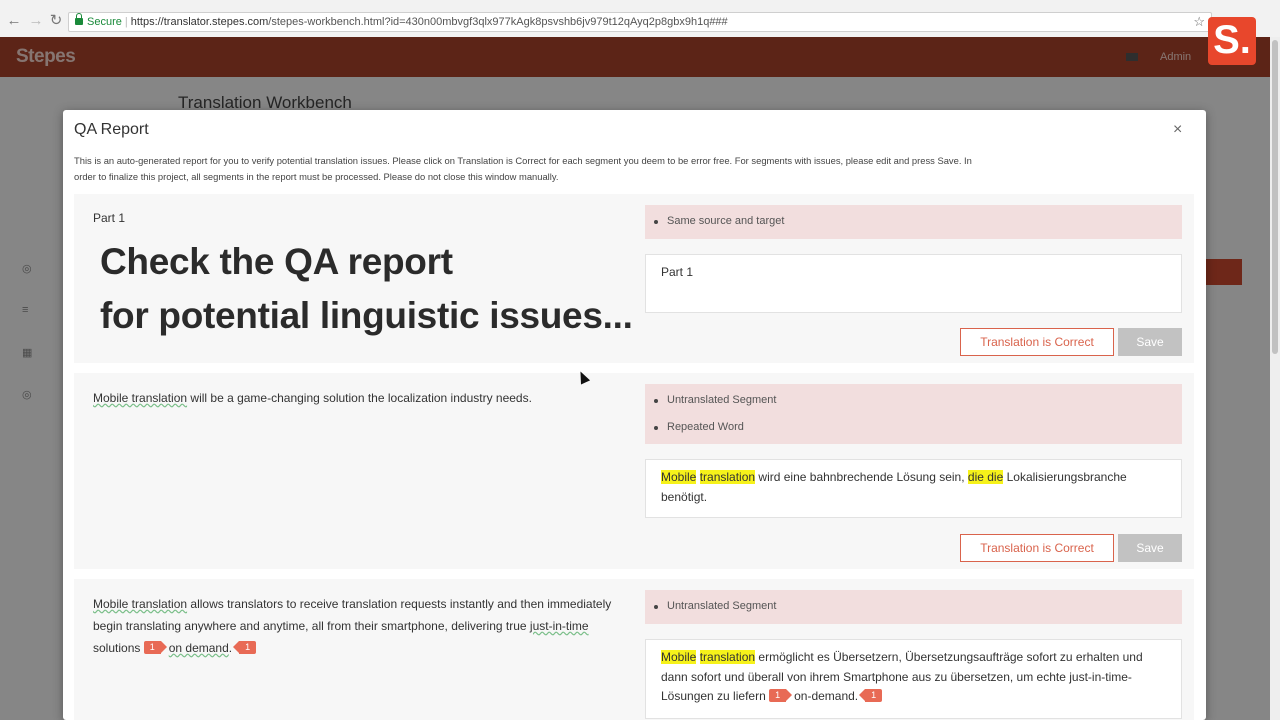 This screenshot has height=720, width=1280. I want to click on secure-label: Secure, so click(104, 22).